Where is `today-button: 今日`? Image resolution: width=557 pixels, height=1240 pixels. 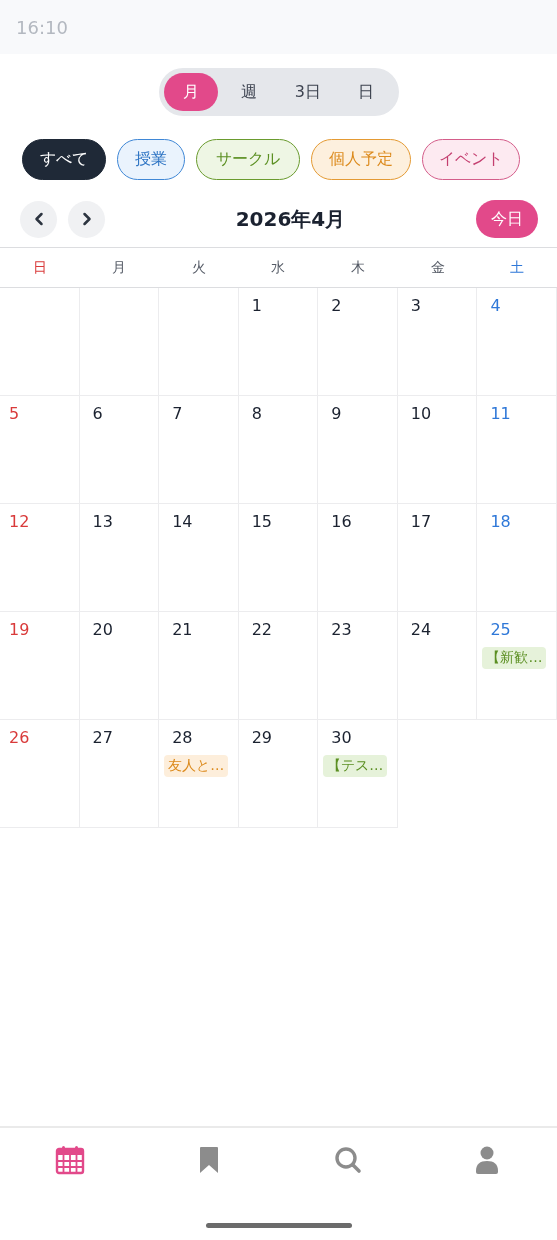 today-button: 今日 is located at coordinates (507, 219).